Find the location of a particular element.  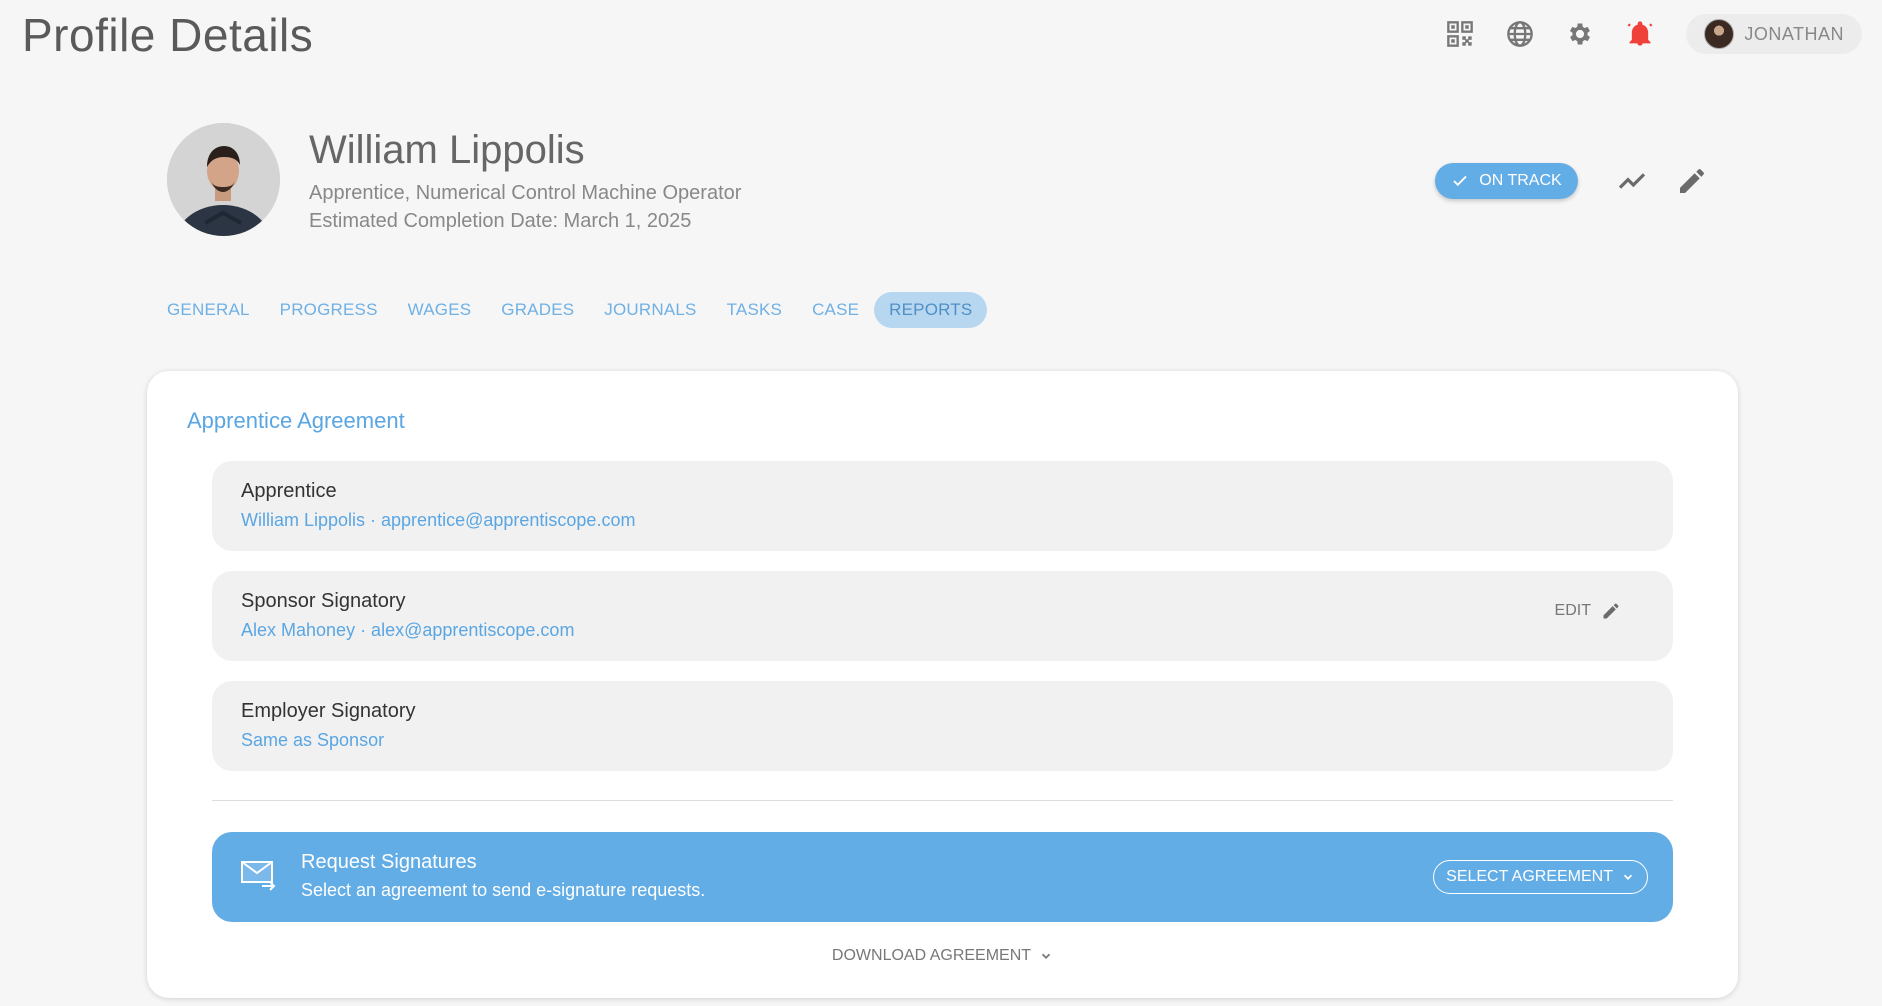

qr-code-icon is located at coordinates (1460, 34).